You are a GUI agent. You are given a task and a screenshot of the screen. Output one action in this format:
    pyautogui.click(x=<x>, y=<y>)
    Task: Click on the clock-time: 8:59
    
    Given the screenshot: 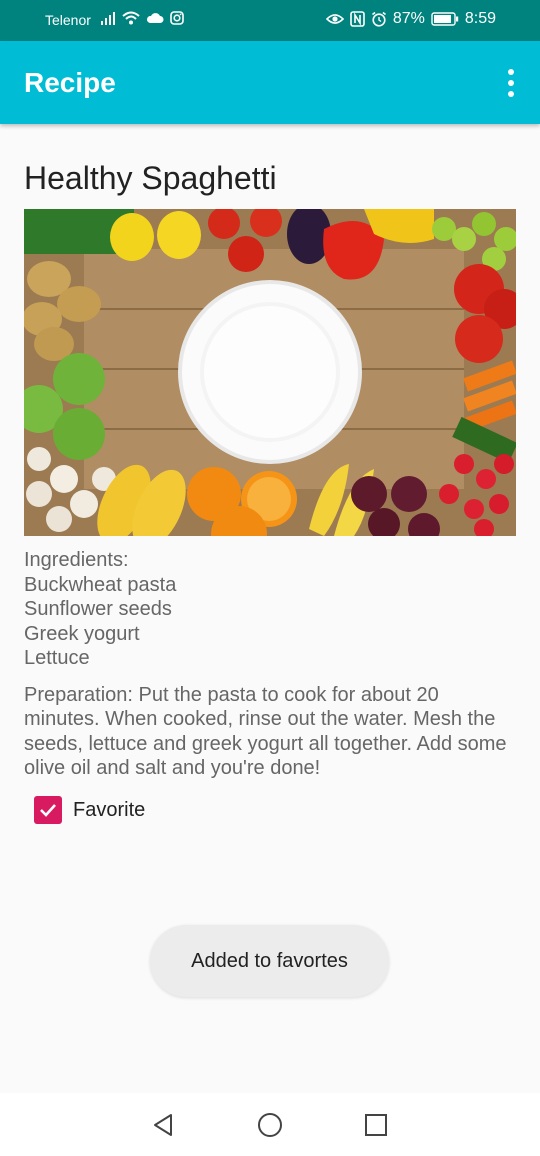 What is the action you would take?
    pyautogui.click(x=480, y=18)
    